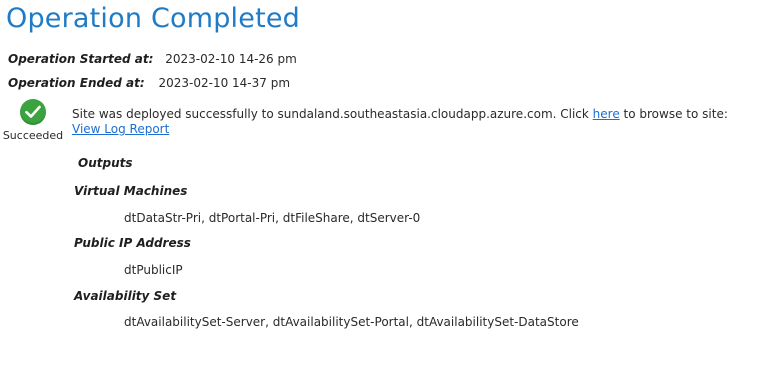 The image size is (777, 392). I want to click on public-ip-address-value: dtPublicIP, so click(153, 270).